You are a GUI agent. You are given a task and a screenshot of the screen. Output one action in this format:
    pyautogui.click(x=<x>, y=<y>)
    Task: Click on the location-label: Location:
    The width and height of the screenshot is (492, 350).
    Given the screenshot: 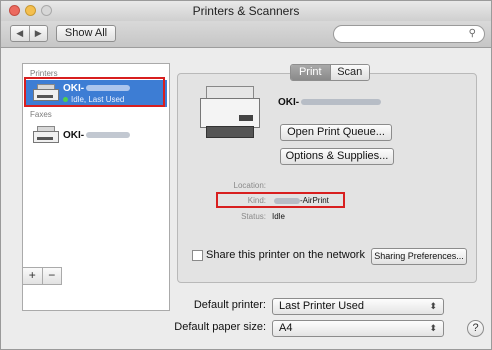 What is the action you would take?
    pyautogui.click(x=249, y=185)
    